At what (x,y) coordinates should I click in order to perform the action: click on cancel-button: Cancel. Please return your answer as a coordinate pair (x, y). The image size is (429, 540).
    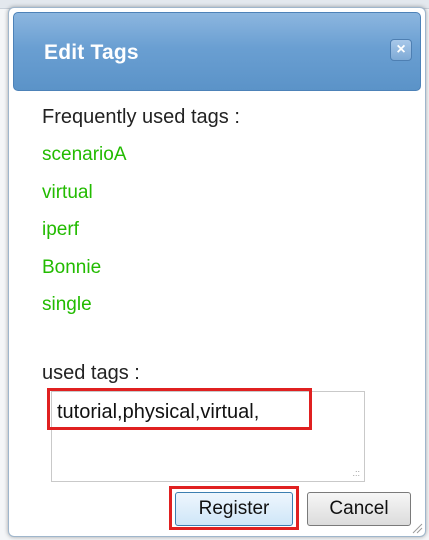
    Looking at the image, I should click on (359, 509).